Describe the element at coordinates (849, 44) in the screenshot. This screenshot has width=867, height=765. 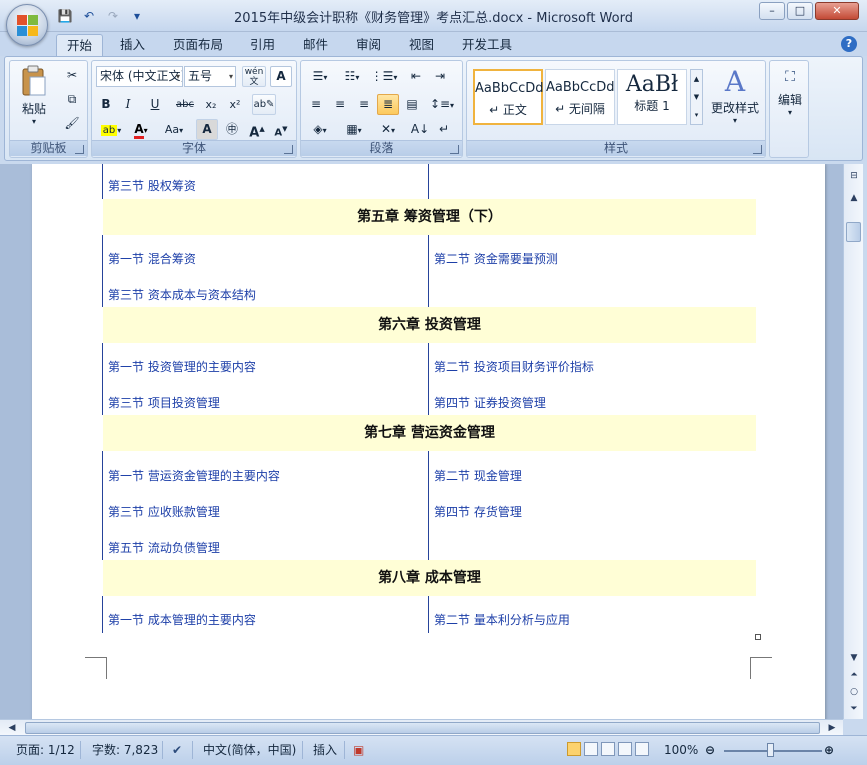
I see `help-icon: ?` at that location.